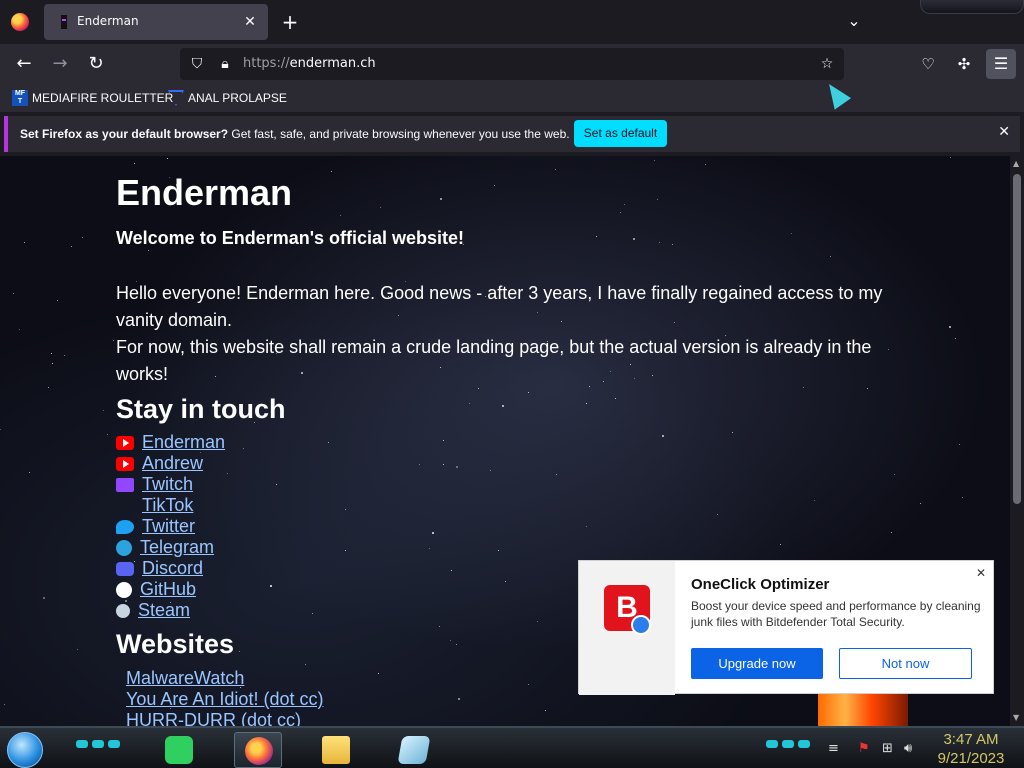  I want to click on taskbar-firefox, so click(258, 750).